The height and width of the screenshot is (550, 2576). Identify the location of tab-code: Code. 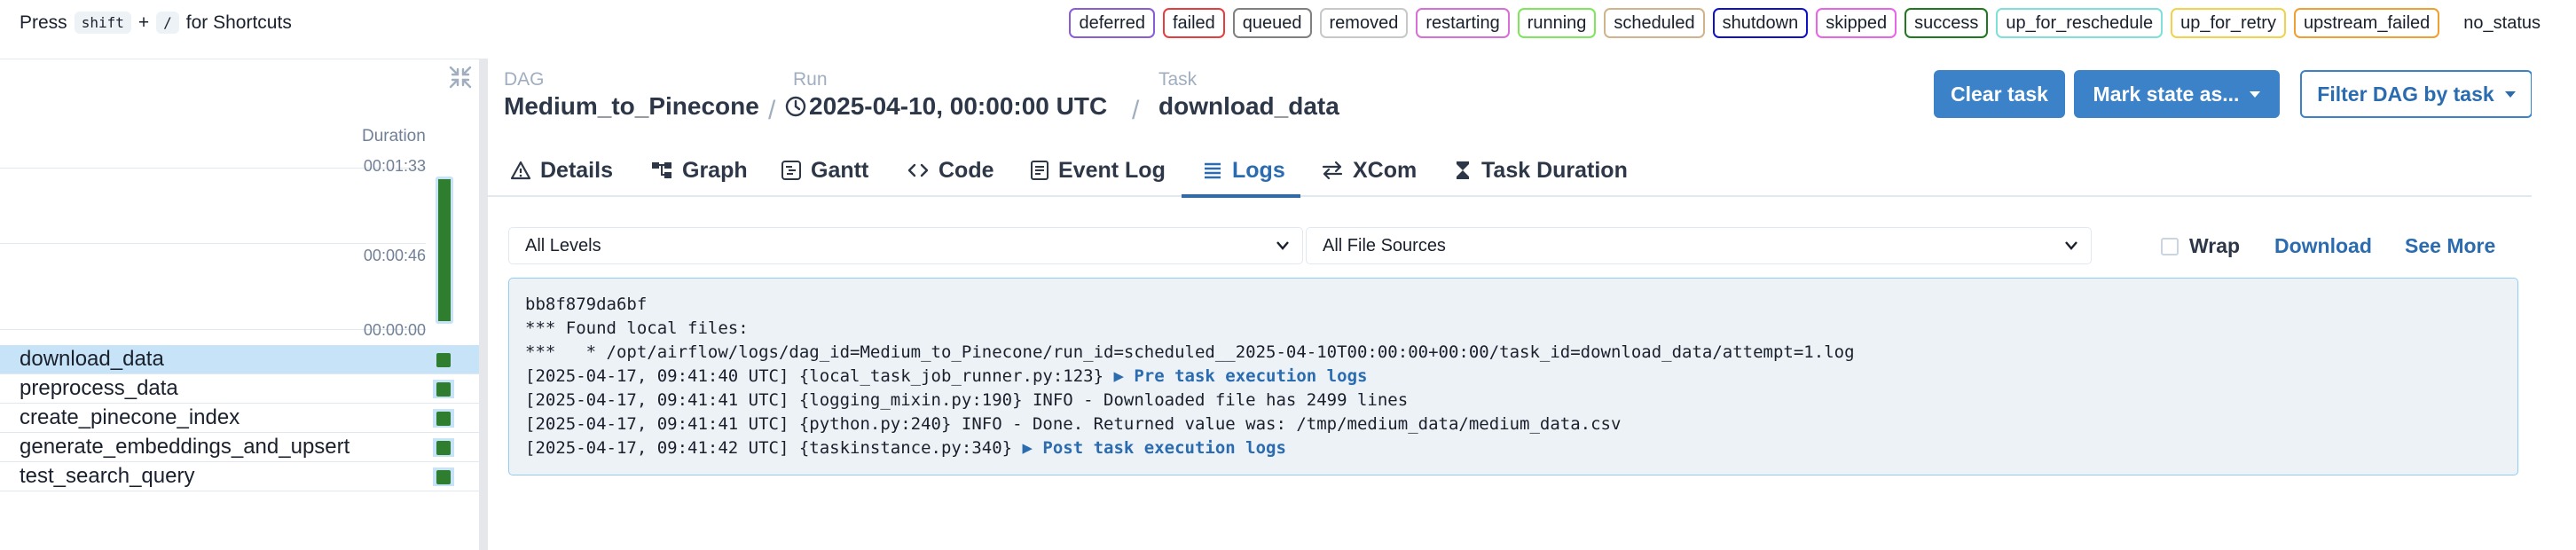
(950, 170).